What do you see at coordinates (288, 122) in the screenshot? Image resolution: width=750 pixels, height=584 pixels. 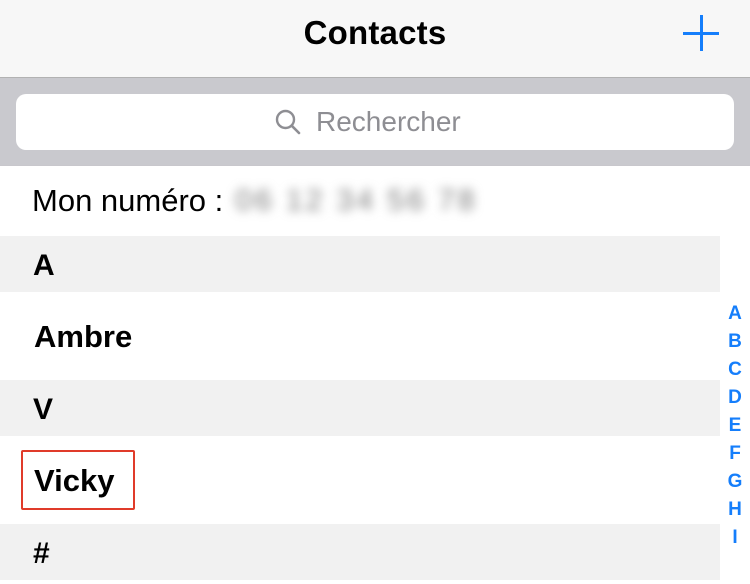 I see `search-icon` at bounding box center [288, 122].